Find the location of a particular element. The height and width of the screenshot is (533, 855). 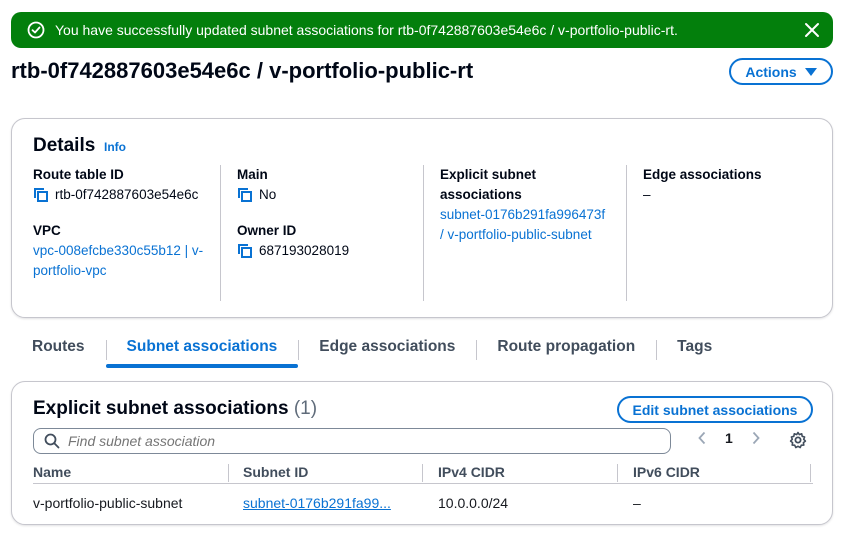

details-column-4: Edge associations – is located at coordinates (723, 233).